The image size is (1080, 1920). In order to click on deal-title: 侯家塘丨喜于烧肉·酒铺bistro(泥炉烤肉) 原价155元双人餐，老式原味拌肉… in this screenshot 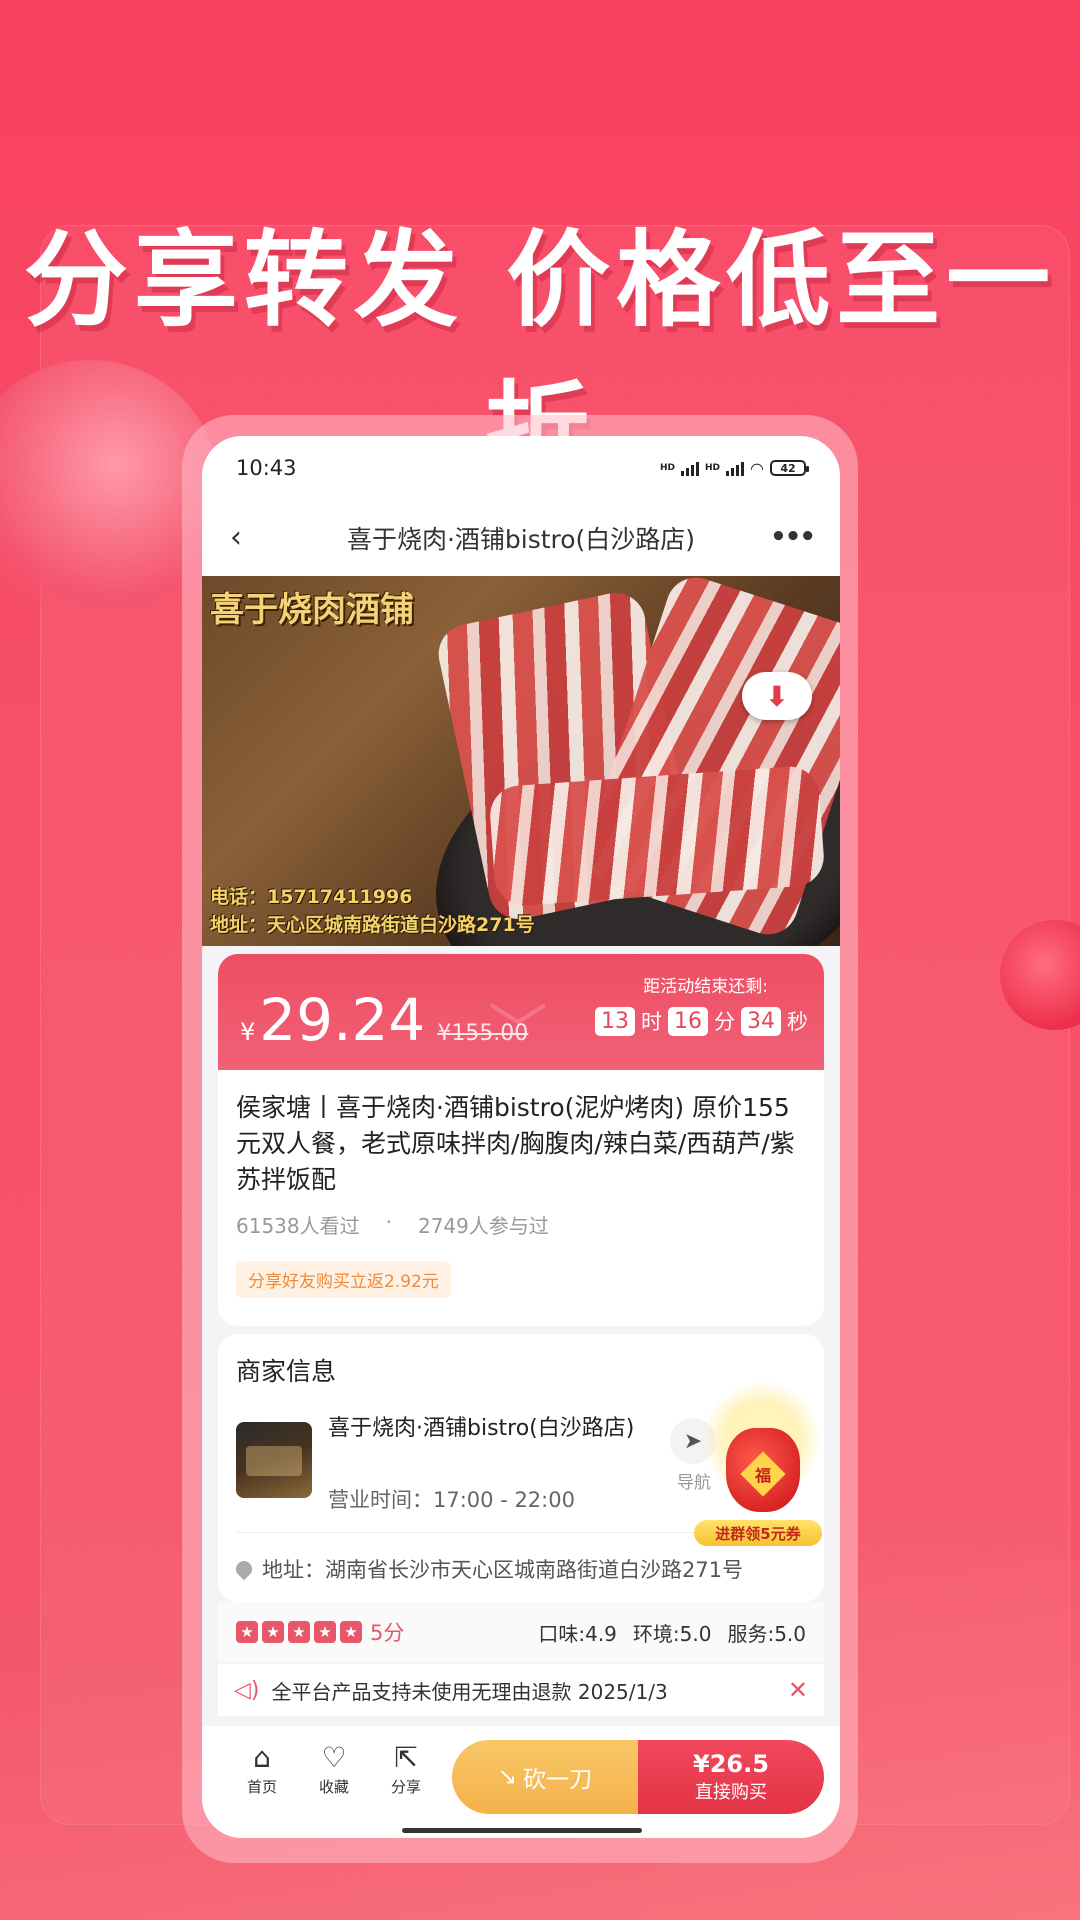, I will do `click(515, 1143)`.